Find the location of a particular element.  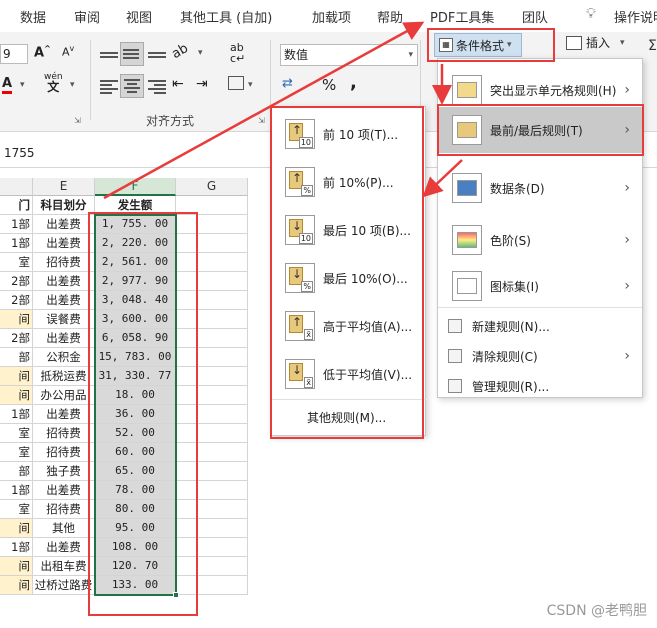

watermark: CSDN @老鸭胆 is located at coordinates (596, 611).